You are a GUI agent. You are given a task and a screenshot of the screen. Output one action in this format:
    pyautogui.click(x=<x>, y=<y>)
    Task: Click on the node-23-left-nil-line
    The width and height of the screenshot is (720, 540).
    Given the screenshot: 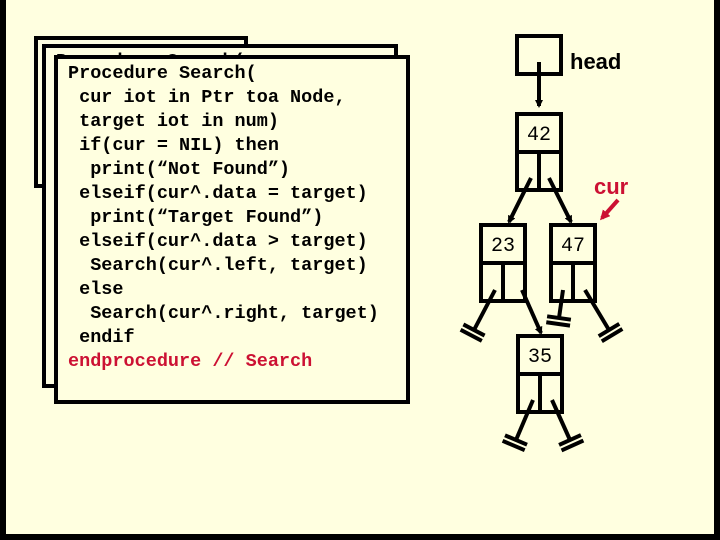 What is the action you would take?
    pyautogui.click(x=484, y=310)
    